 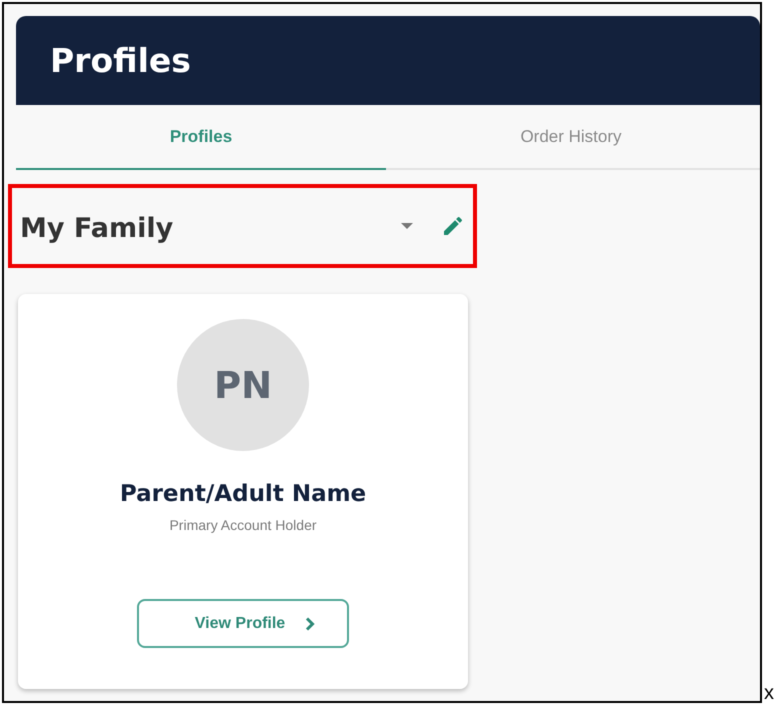 I want to click on tab: Profiles, so click(x=201, y=137).